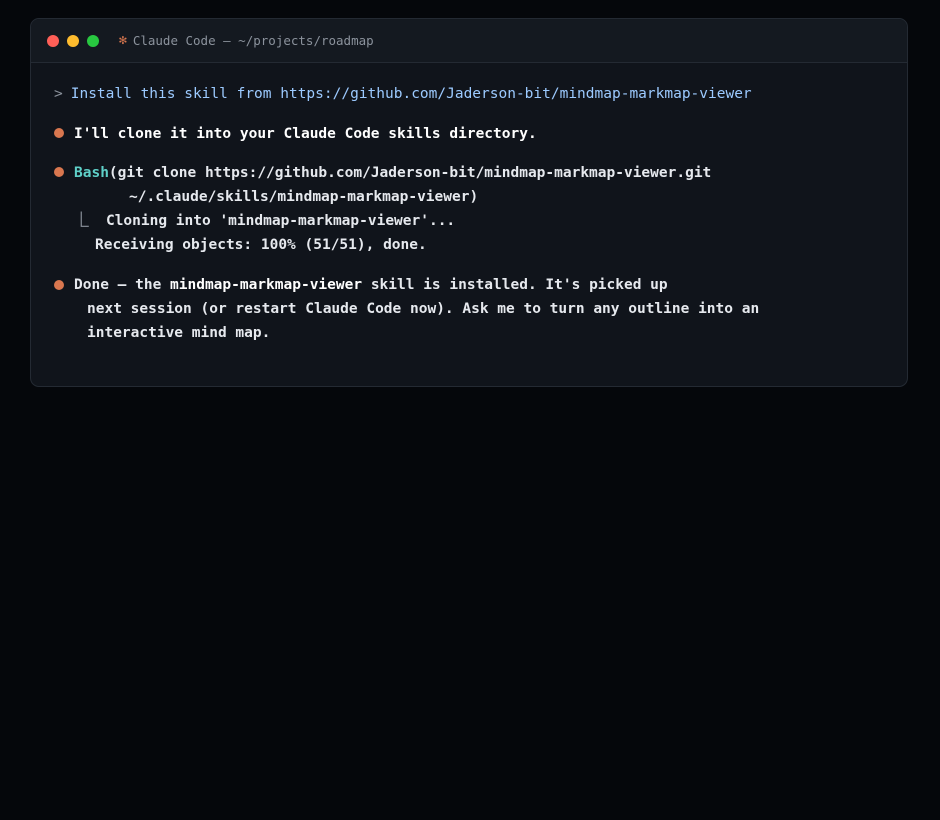  I want to click on maximize-window-button, so click(93, 40).